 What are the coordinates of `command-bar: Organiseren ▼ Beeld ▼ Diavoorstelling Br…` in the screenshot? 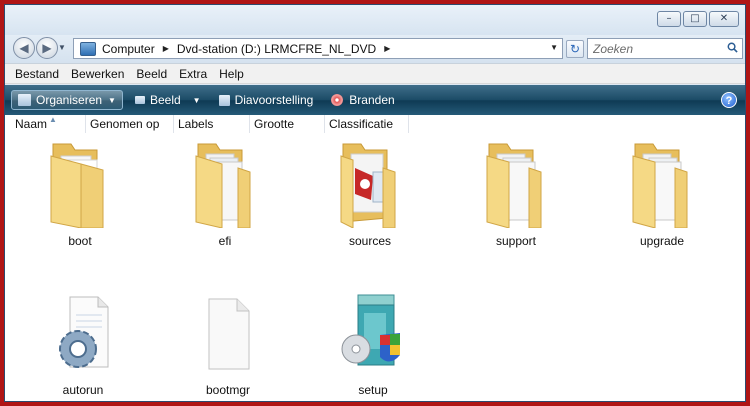 It's located at (375, 100).